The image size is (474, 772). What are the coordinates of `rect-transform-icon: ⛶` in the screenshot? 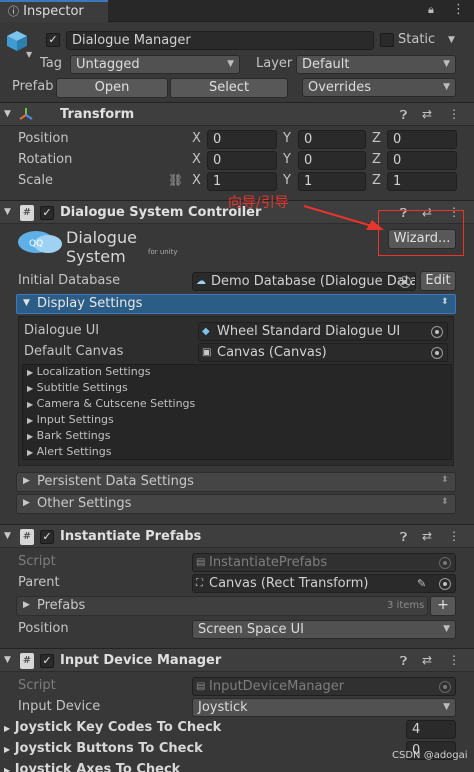 It's located at (199, 583).